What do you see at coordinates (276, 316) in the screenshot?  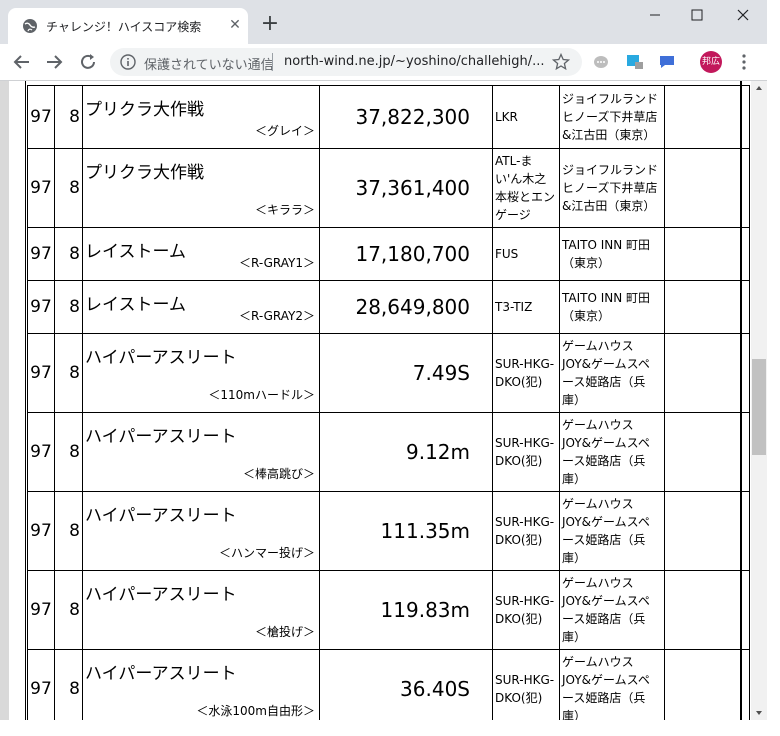 I see `game-variant: ＜R-GRAY2＞` at bounding box center [276, 316].